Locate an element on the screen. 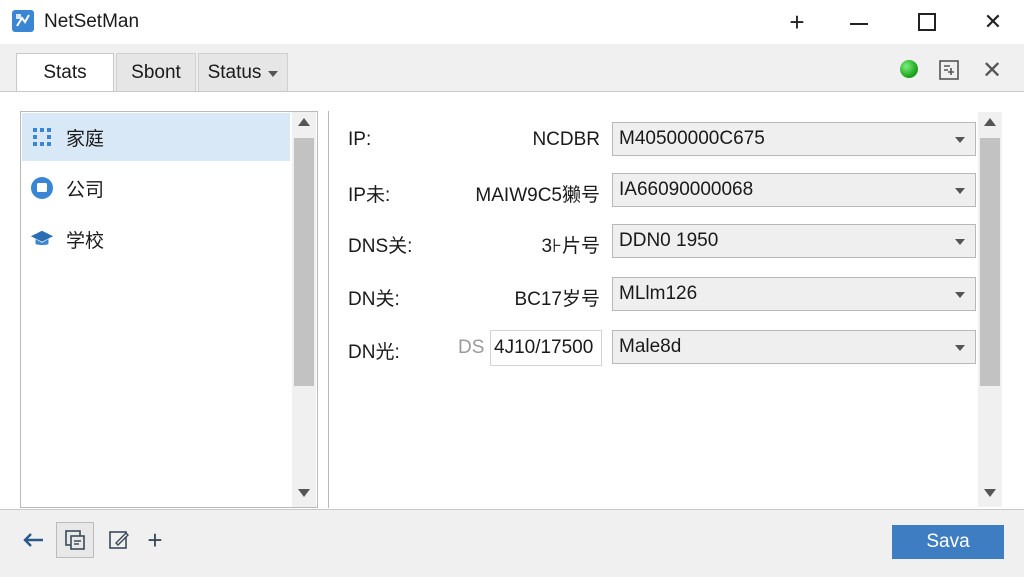 This screenshot has width=1024, height=577. app-logo-icon is located at coordinates (23, 21).